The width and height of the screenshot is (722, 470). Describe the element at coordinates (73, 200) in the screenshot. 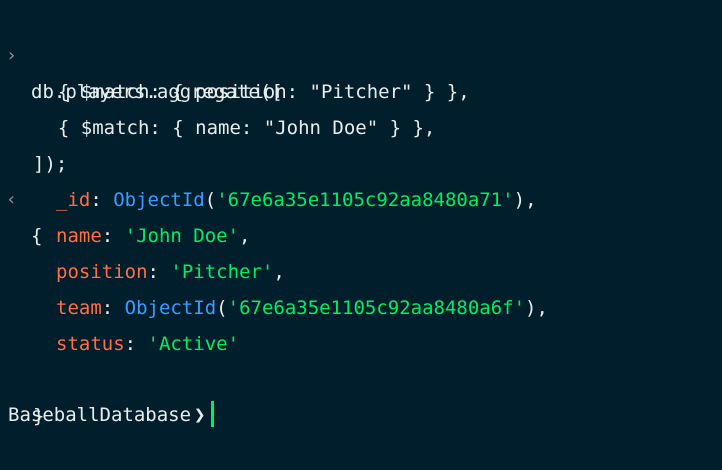

I see `field-key: _id` at that location.